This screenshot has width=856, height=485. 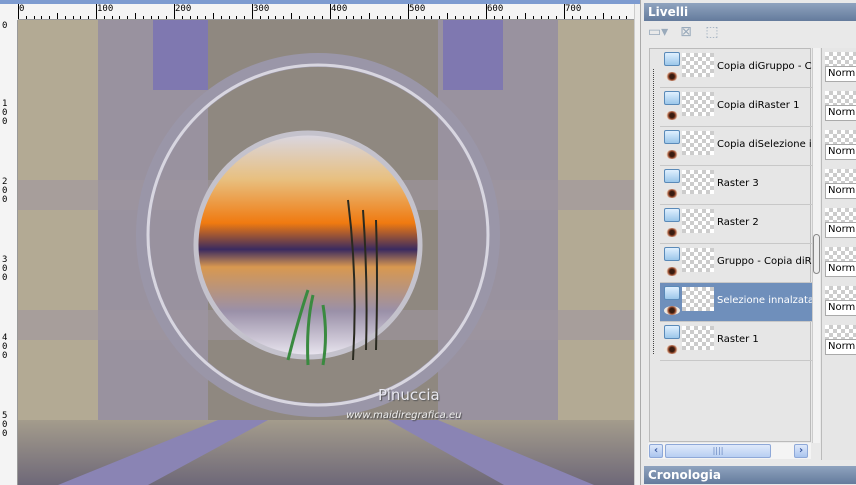 I want to click on layer-row: Copia diGruppo - Copia, so click(x=736, y=68).